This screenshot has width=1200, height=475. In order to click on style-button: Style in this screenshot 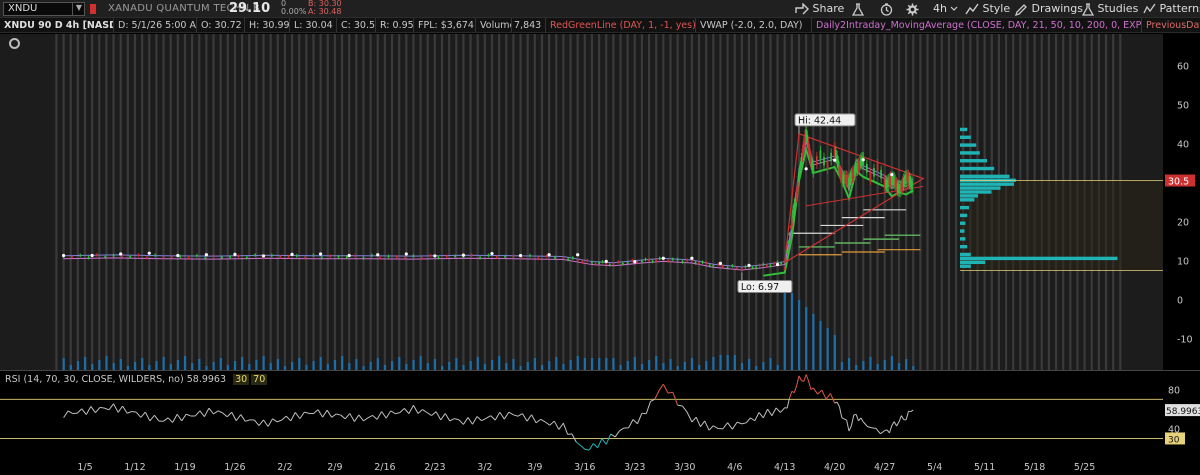, I will do `click(987, 9)`.